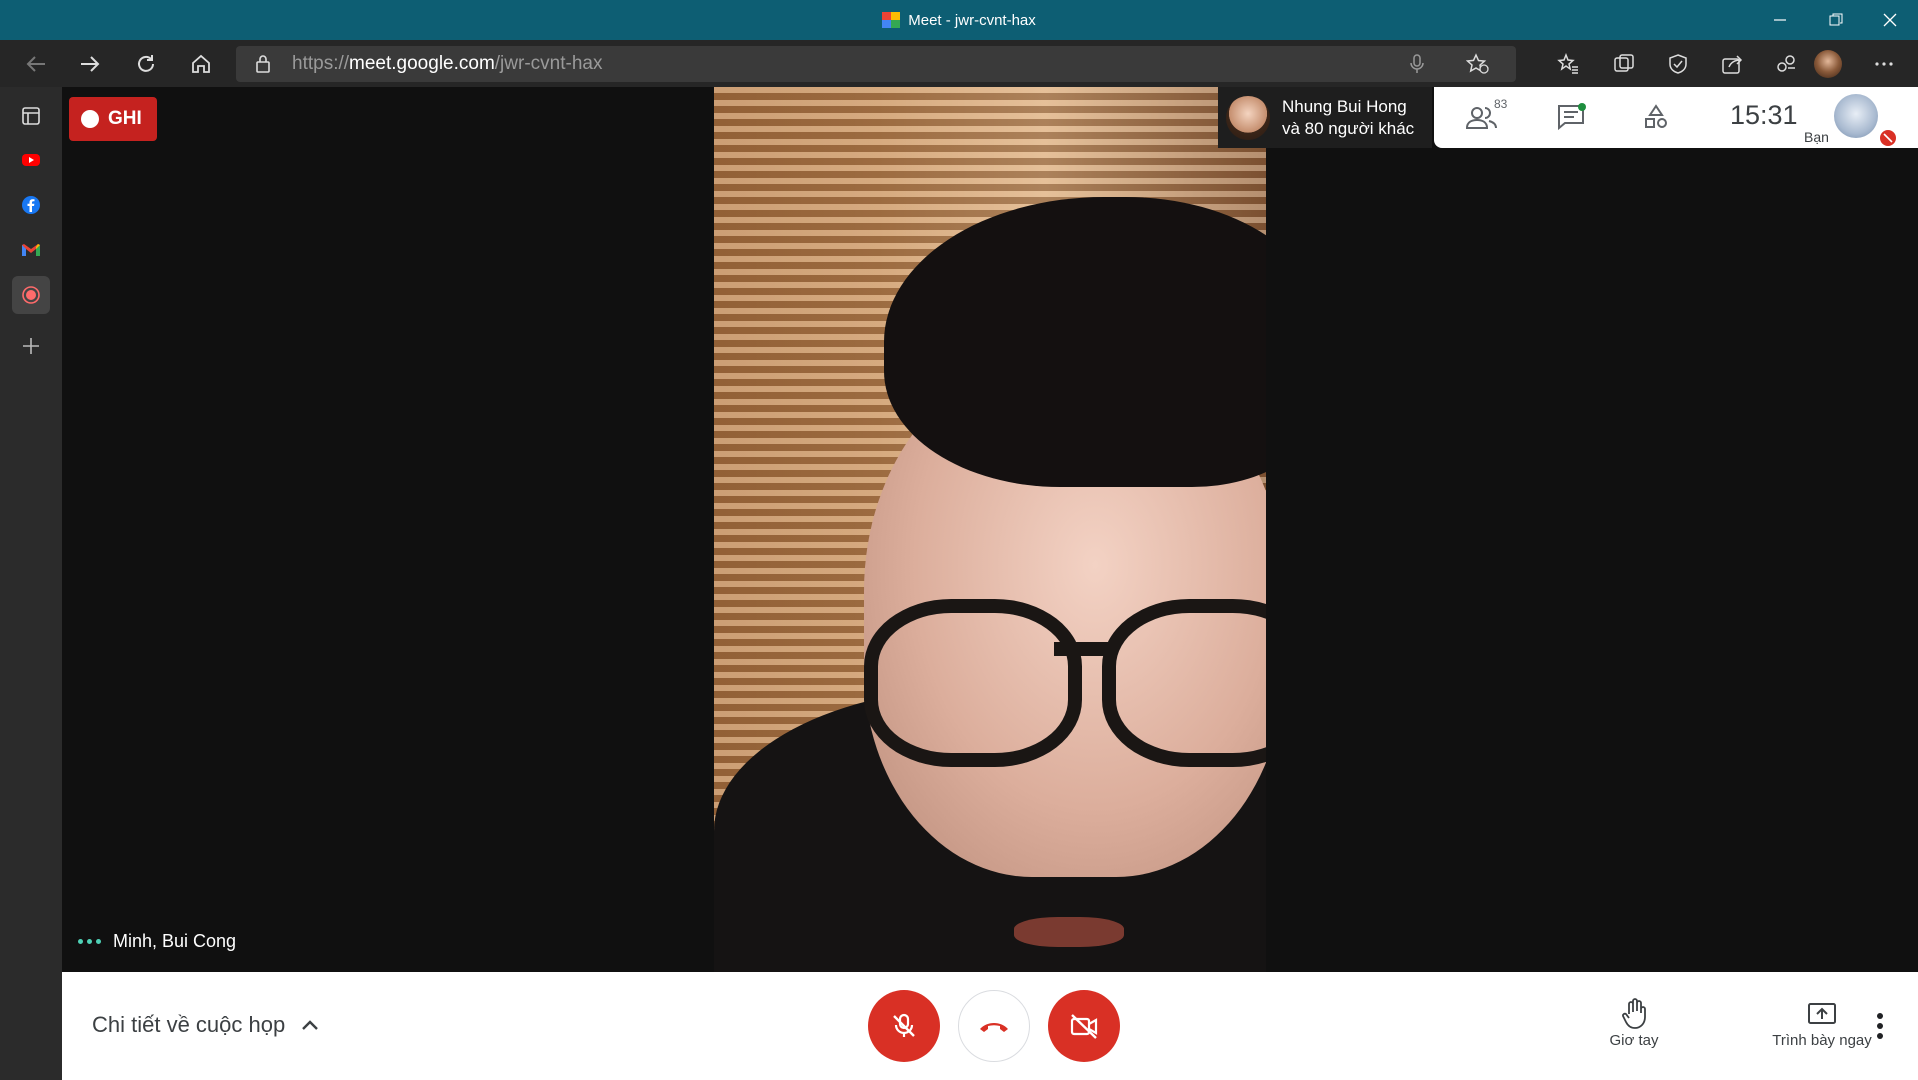 Image resolution: width=1918 pixels, height=1080 pixels. What do you see at coordinates (1184, 683) in the screenshot?
I see `video-glasses-right` at bounding box center [1184, 683].